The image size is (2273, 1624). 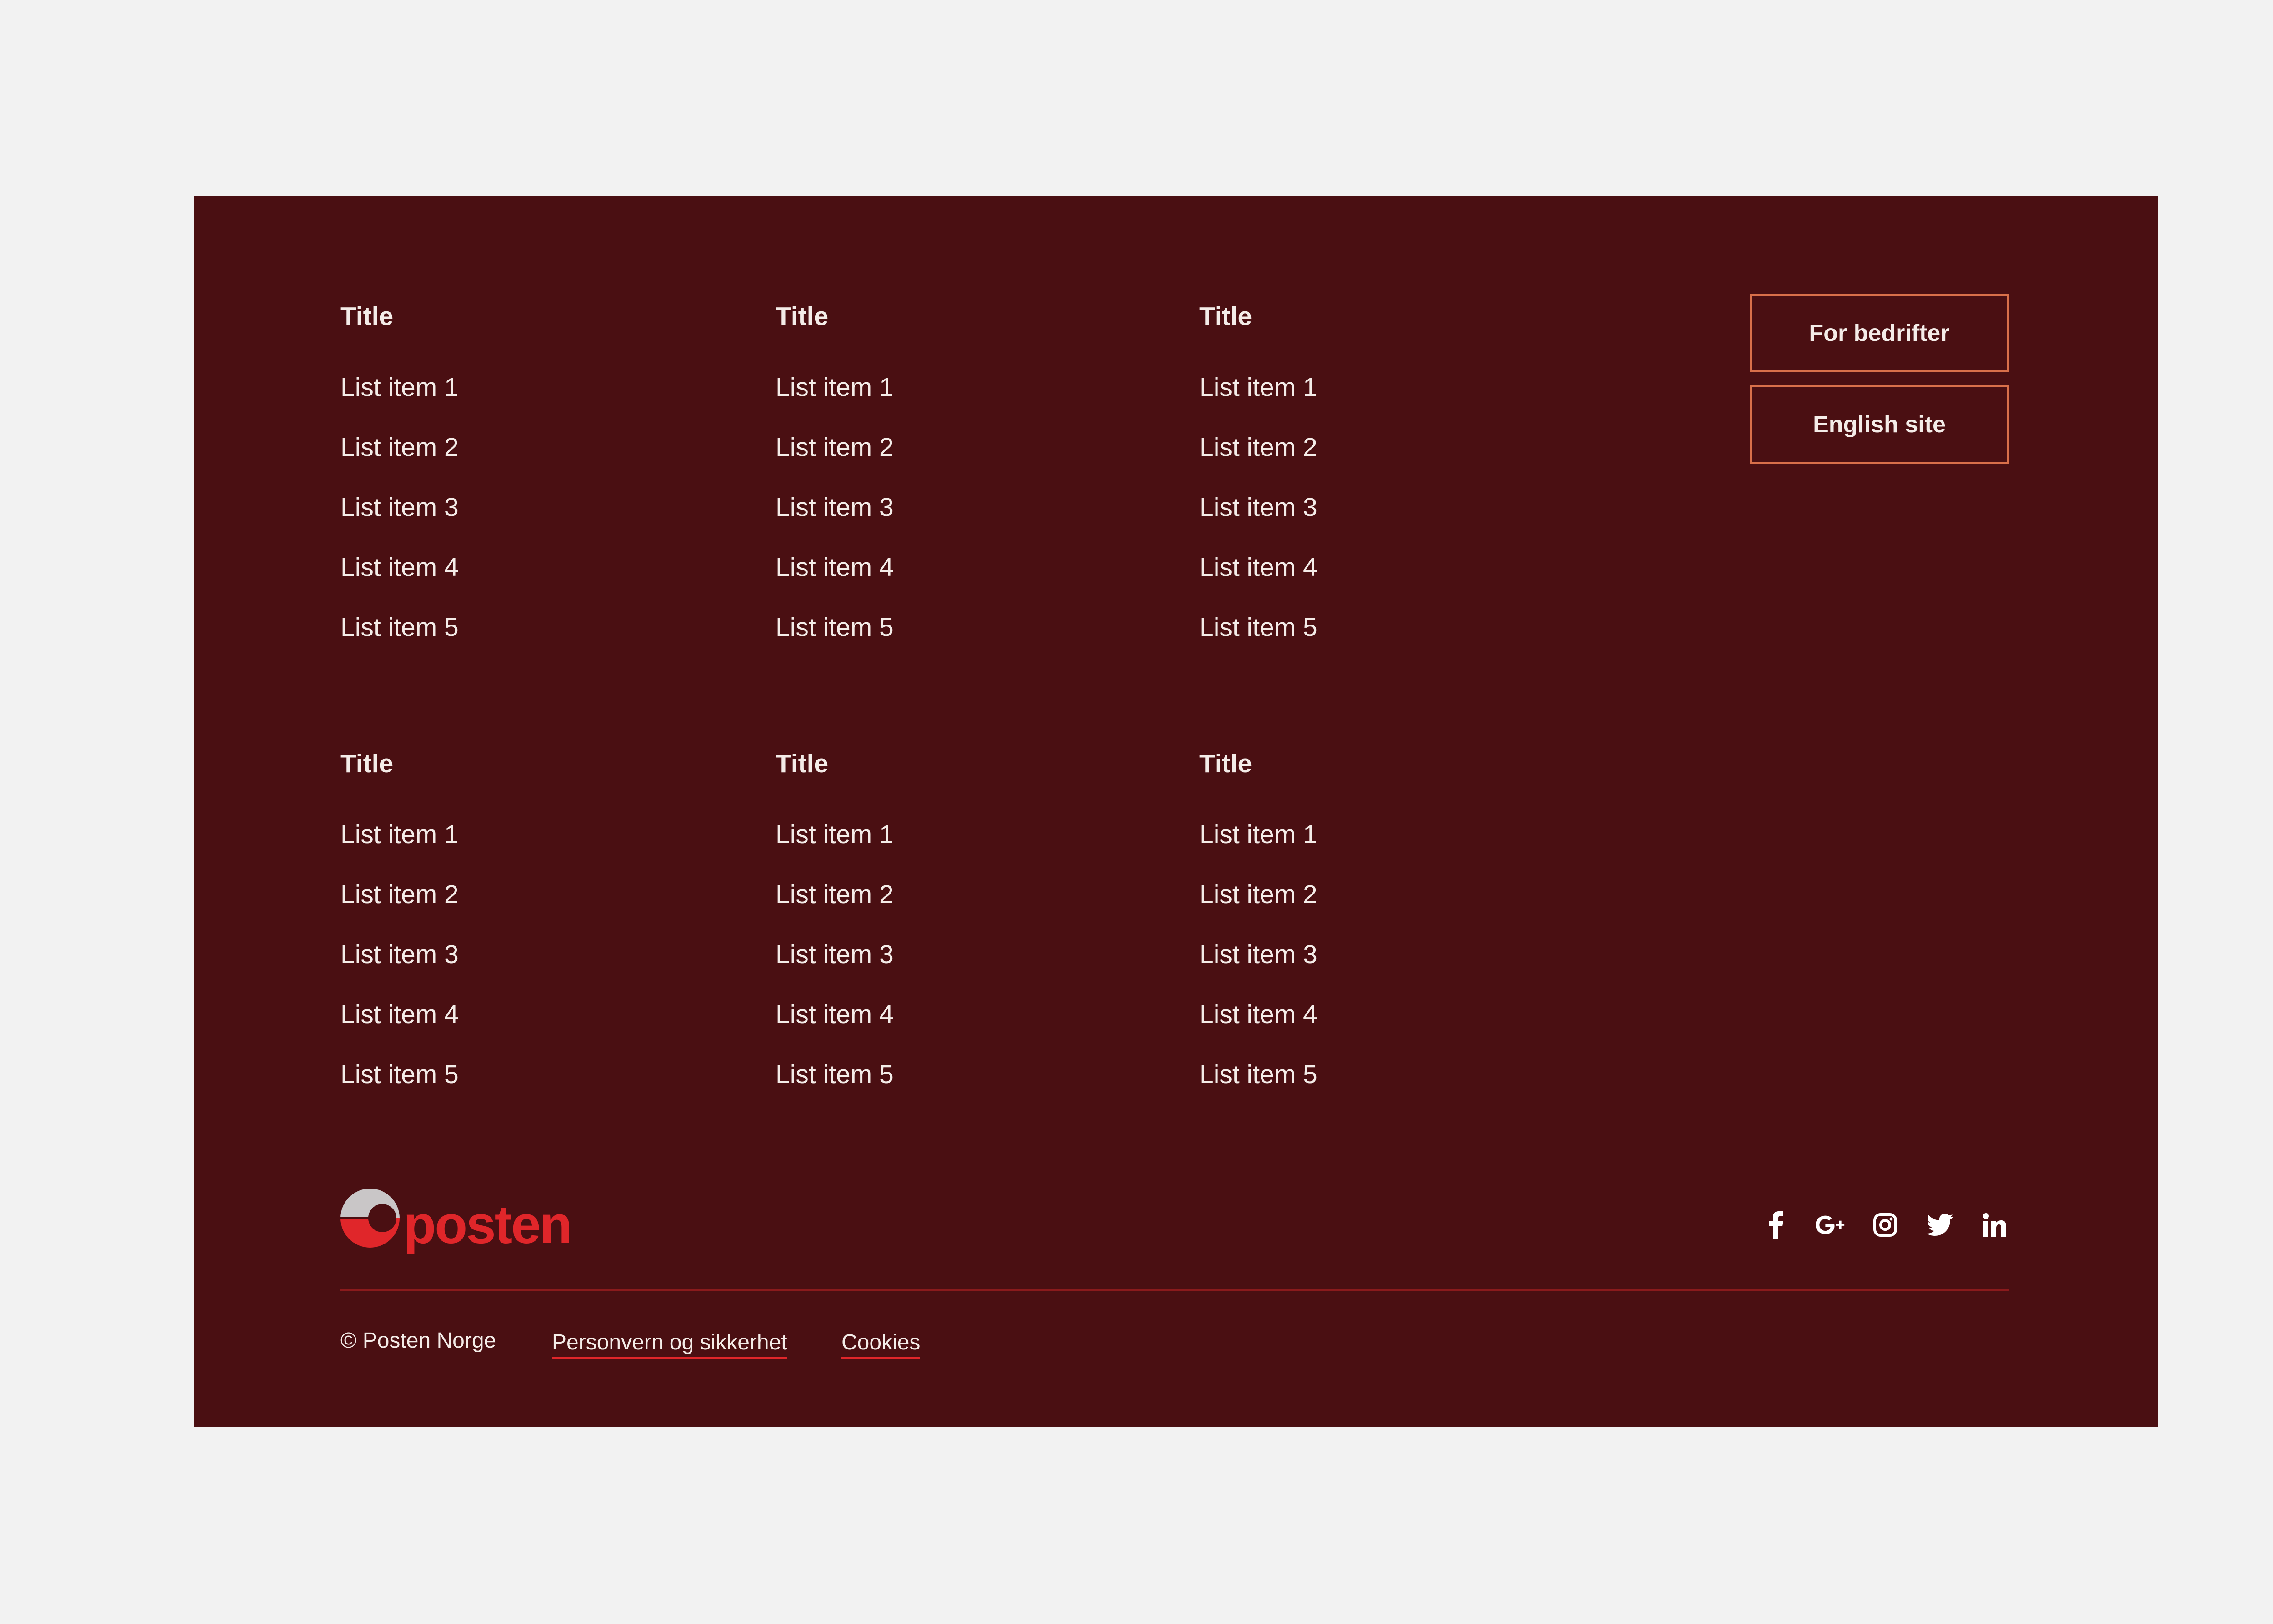 I want to click on social-links, so click(x=1885, y=1224).